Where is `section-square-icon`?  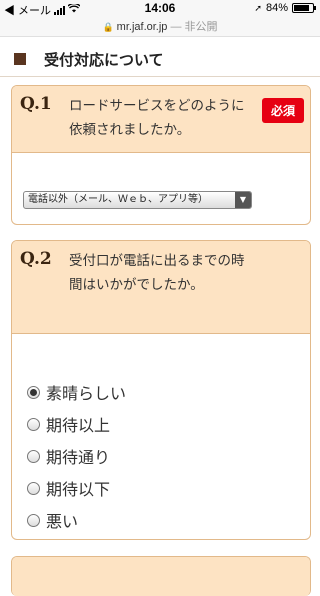
section-square-icon is located at coordinates (20, 59).